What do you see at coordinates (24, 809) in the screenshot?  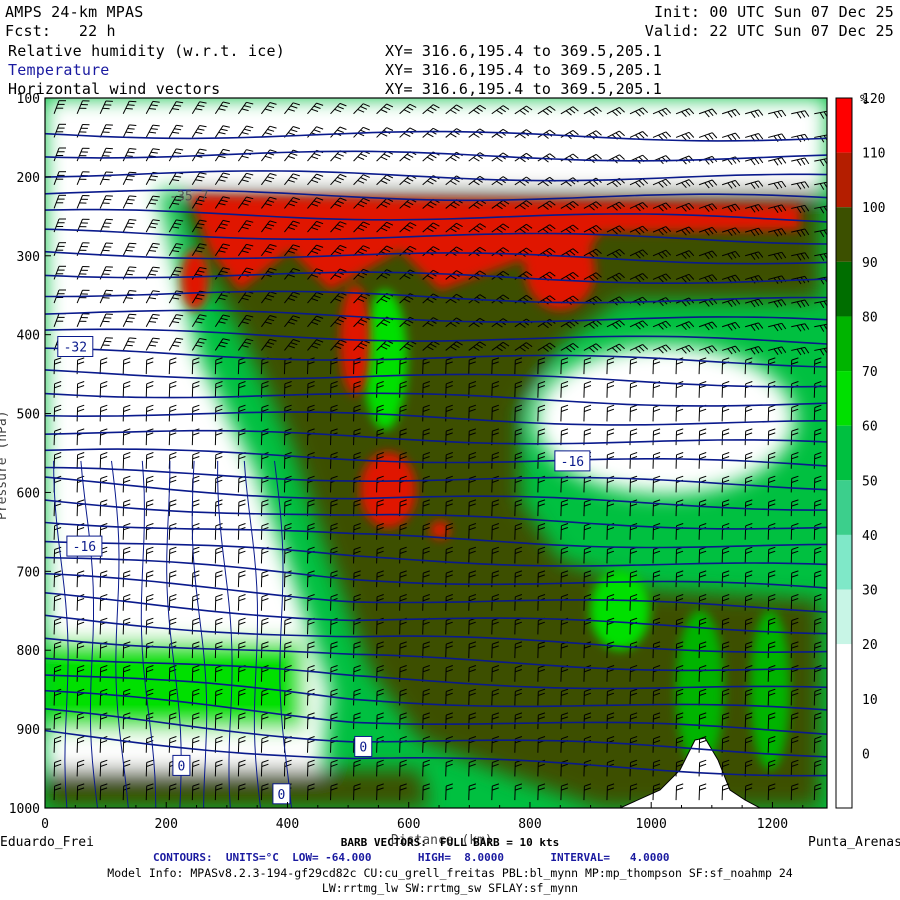 I see `y-tick-label: 1000` at bounding box center [24, 809].